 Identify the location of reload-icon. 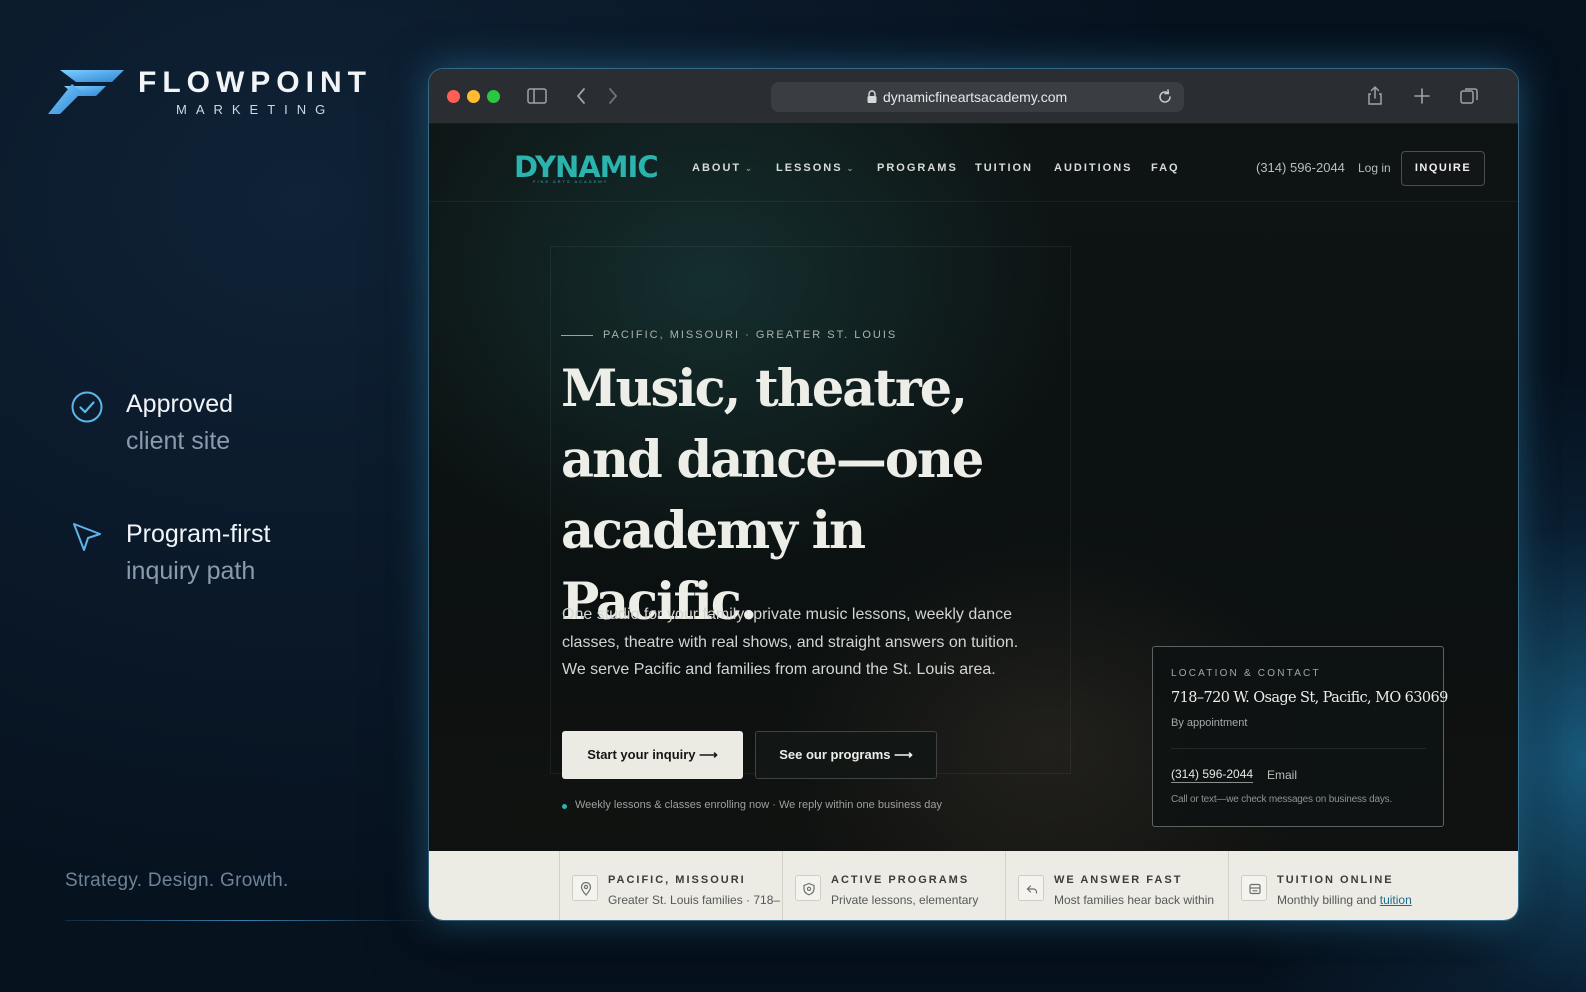
(1165, 97).